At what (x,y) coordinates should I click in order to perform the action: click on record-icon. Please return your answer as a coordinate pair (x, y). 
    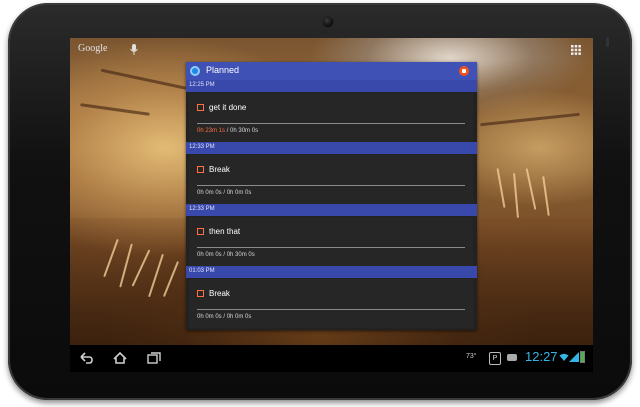
    Looking at the image, I should click on (464, 71).